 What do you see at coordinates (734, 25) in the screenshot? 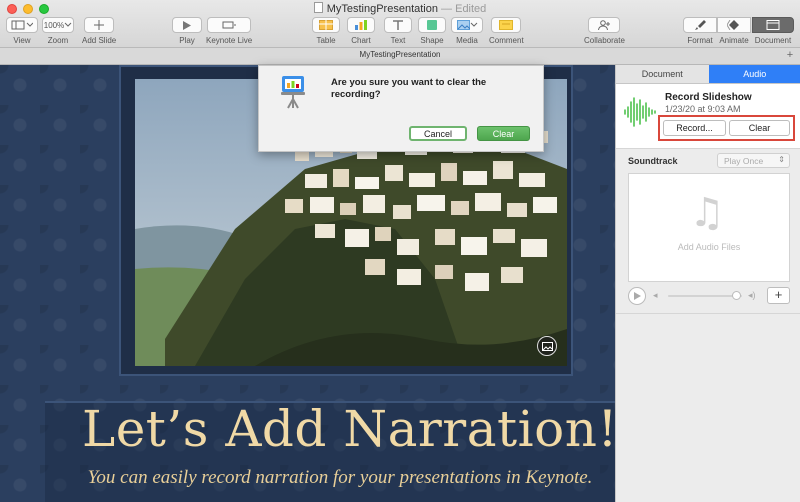
I see `animate-button` at bounding box center [734, 25].